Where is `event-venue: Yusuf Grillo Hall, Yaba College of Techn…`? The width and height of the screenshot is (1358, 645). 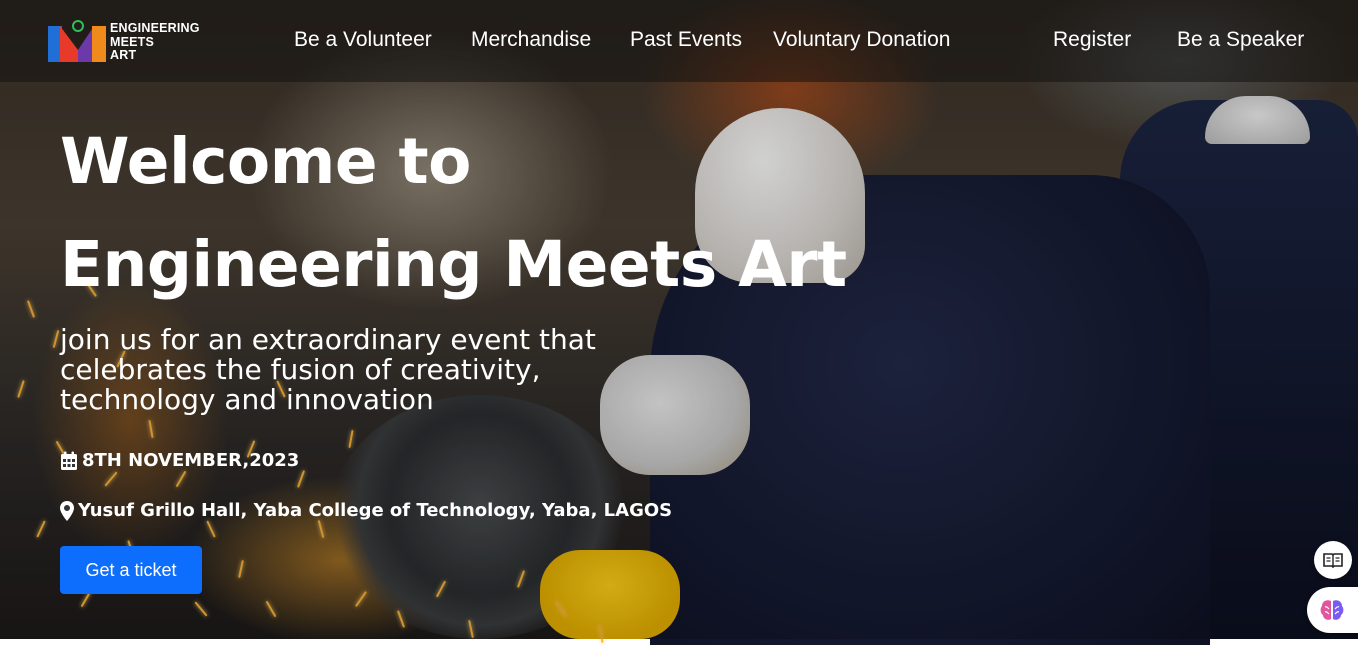 event-venue: Yusuf Grillo Hall, Yaba College of Techn… is located at coordinates (366, 510).